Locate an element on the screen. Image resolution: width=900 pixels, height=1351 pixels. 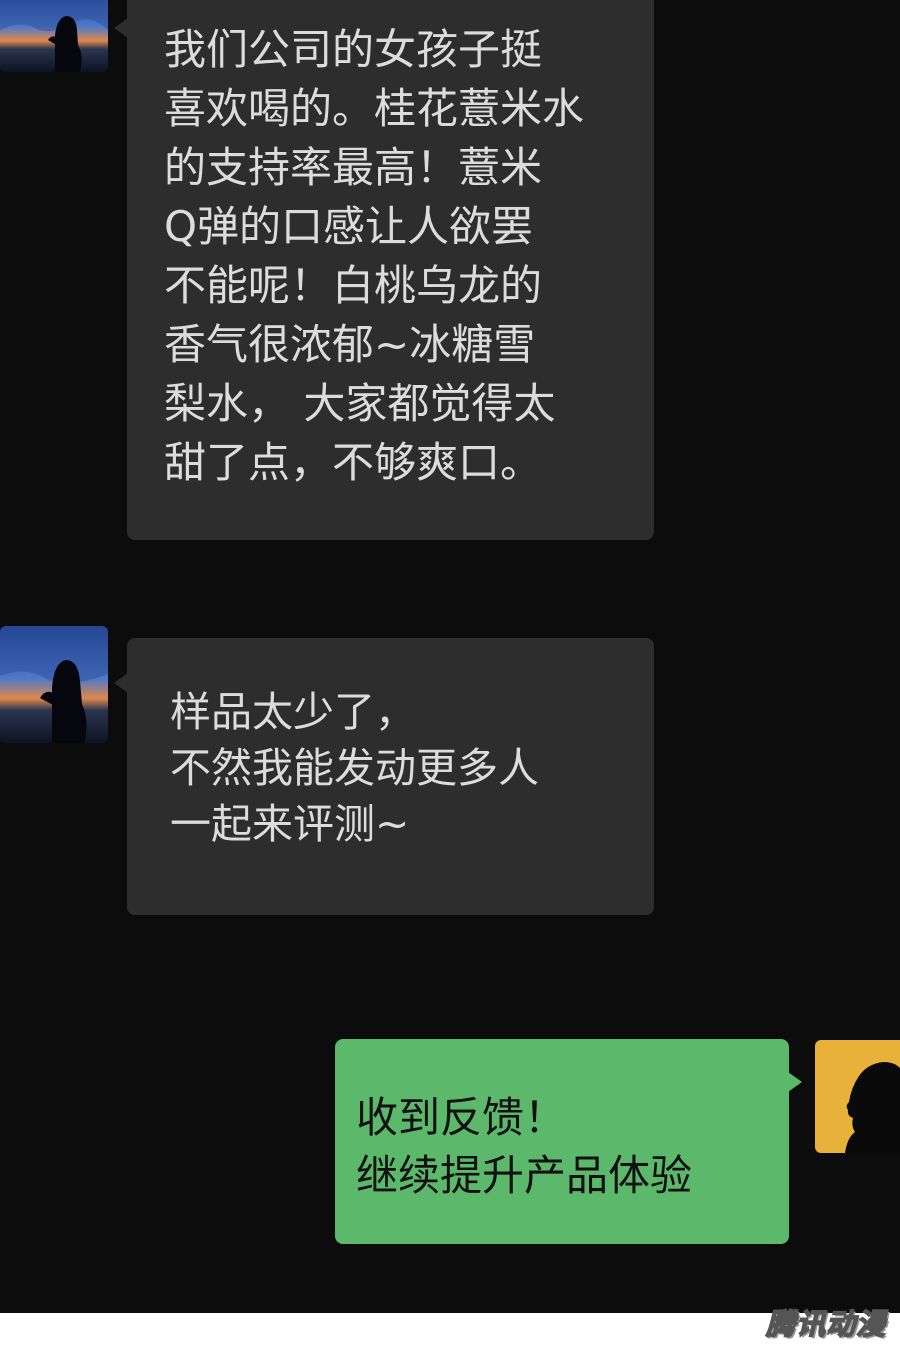
man-silhouette-avatar-icon is located at coordinates (857, 1096).